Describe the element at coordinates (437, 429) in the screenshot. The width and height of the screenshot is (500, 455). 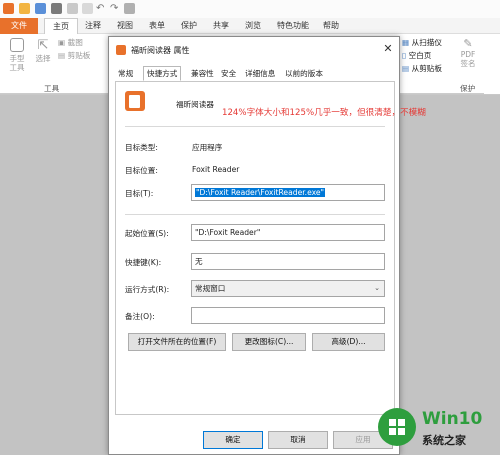
I see `win10-watermark: Win10 系统之家` at that location.